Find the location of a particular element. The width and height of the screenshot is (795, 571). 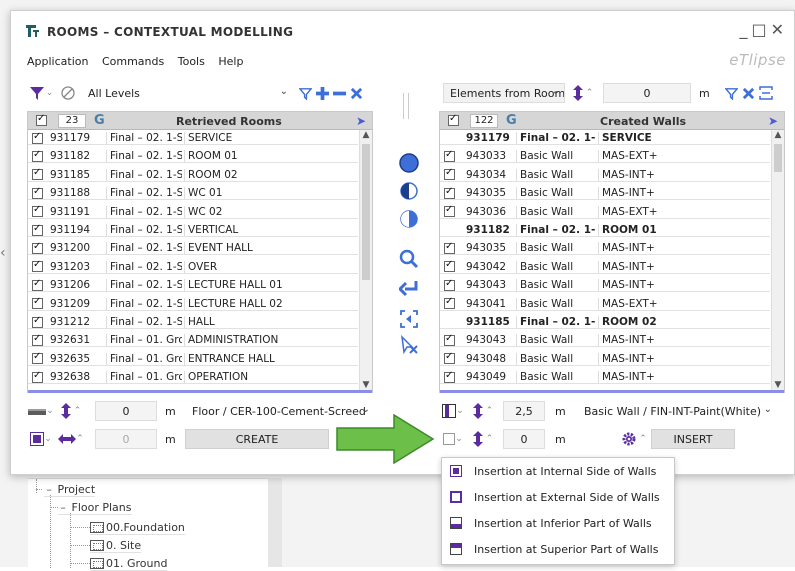

room-row: 931179 Final – 02. 1-SSERVICE is located at coordinates (193, 138).